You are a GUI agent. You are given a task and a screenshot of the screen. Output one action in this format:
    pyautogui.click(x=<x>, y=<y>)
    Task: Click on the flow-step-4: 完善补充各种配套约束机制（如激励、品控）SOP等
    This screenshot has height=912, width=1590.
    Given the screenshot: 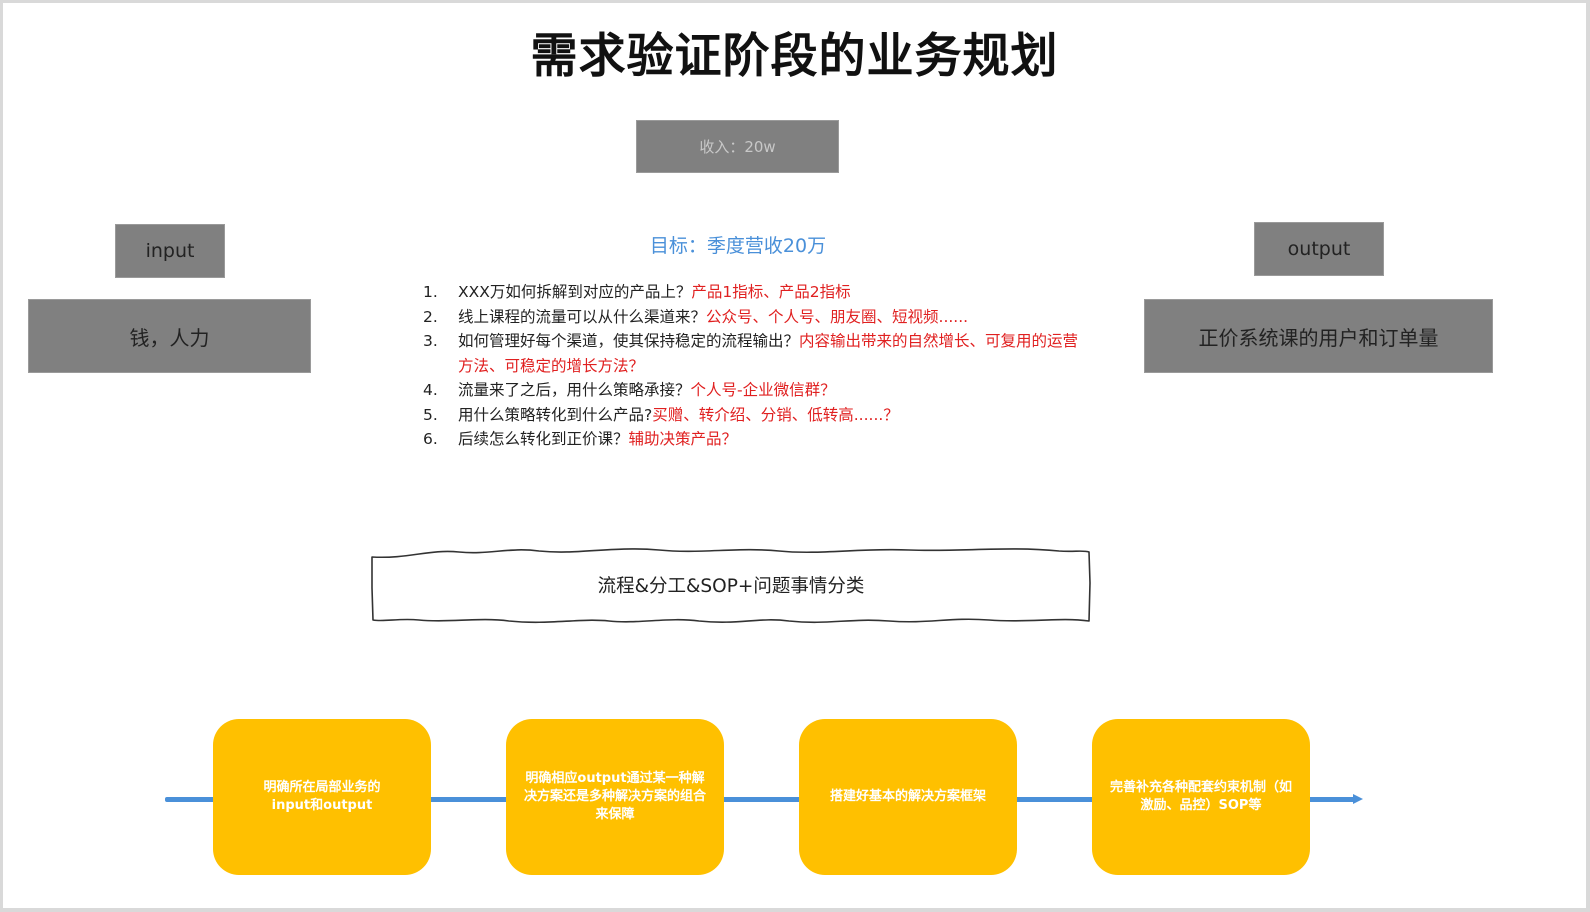 What is the action you would take?
    pyautogui.click(x=1201, y=797)
    